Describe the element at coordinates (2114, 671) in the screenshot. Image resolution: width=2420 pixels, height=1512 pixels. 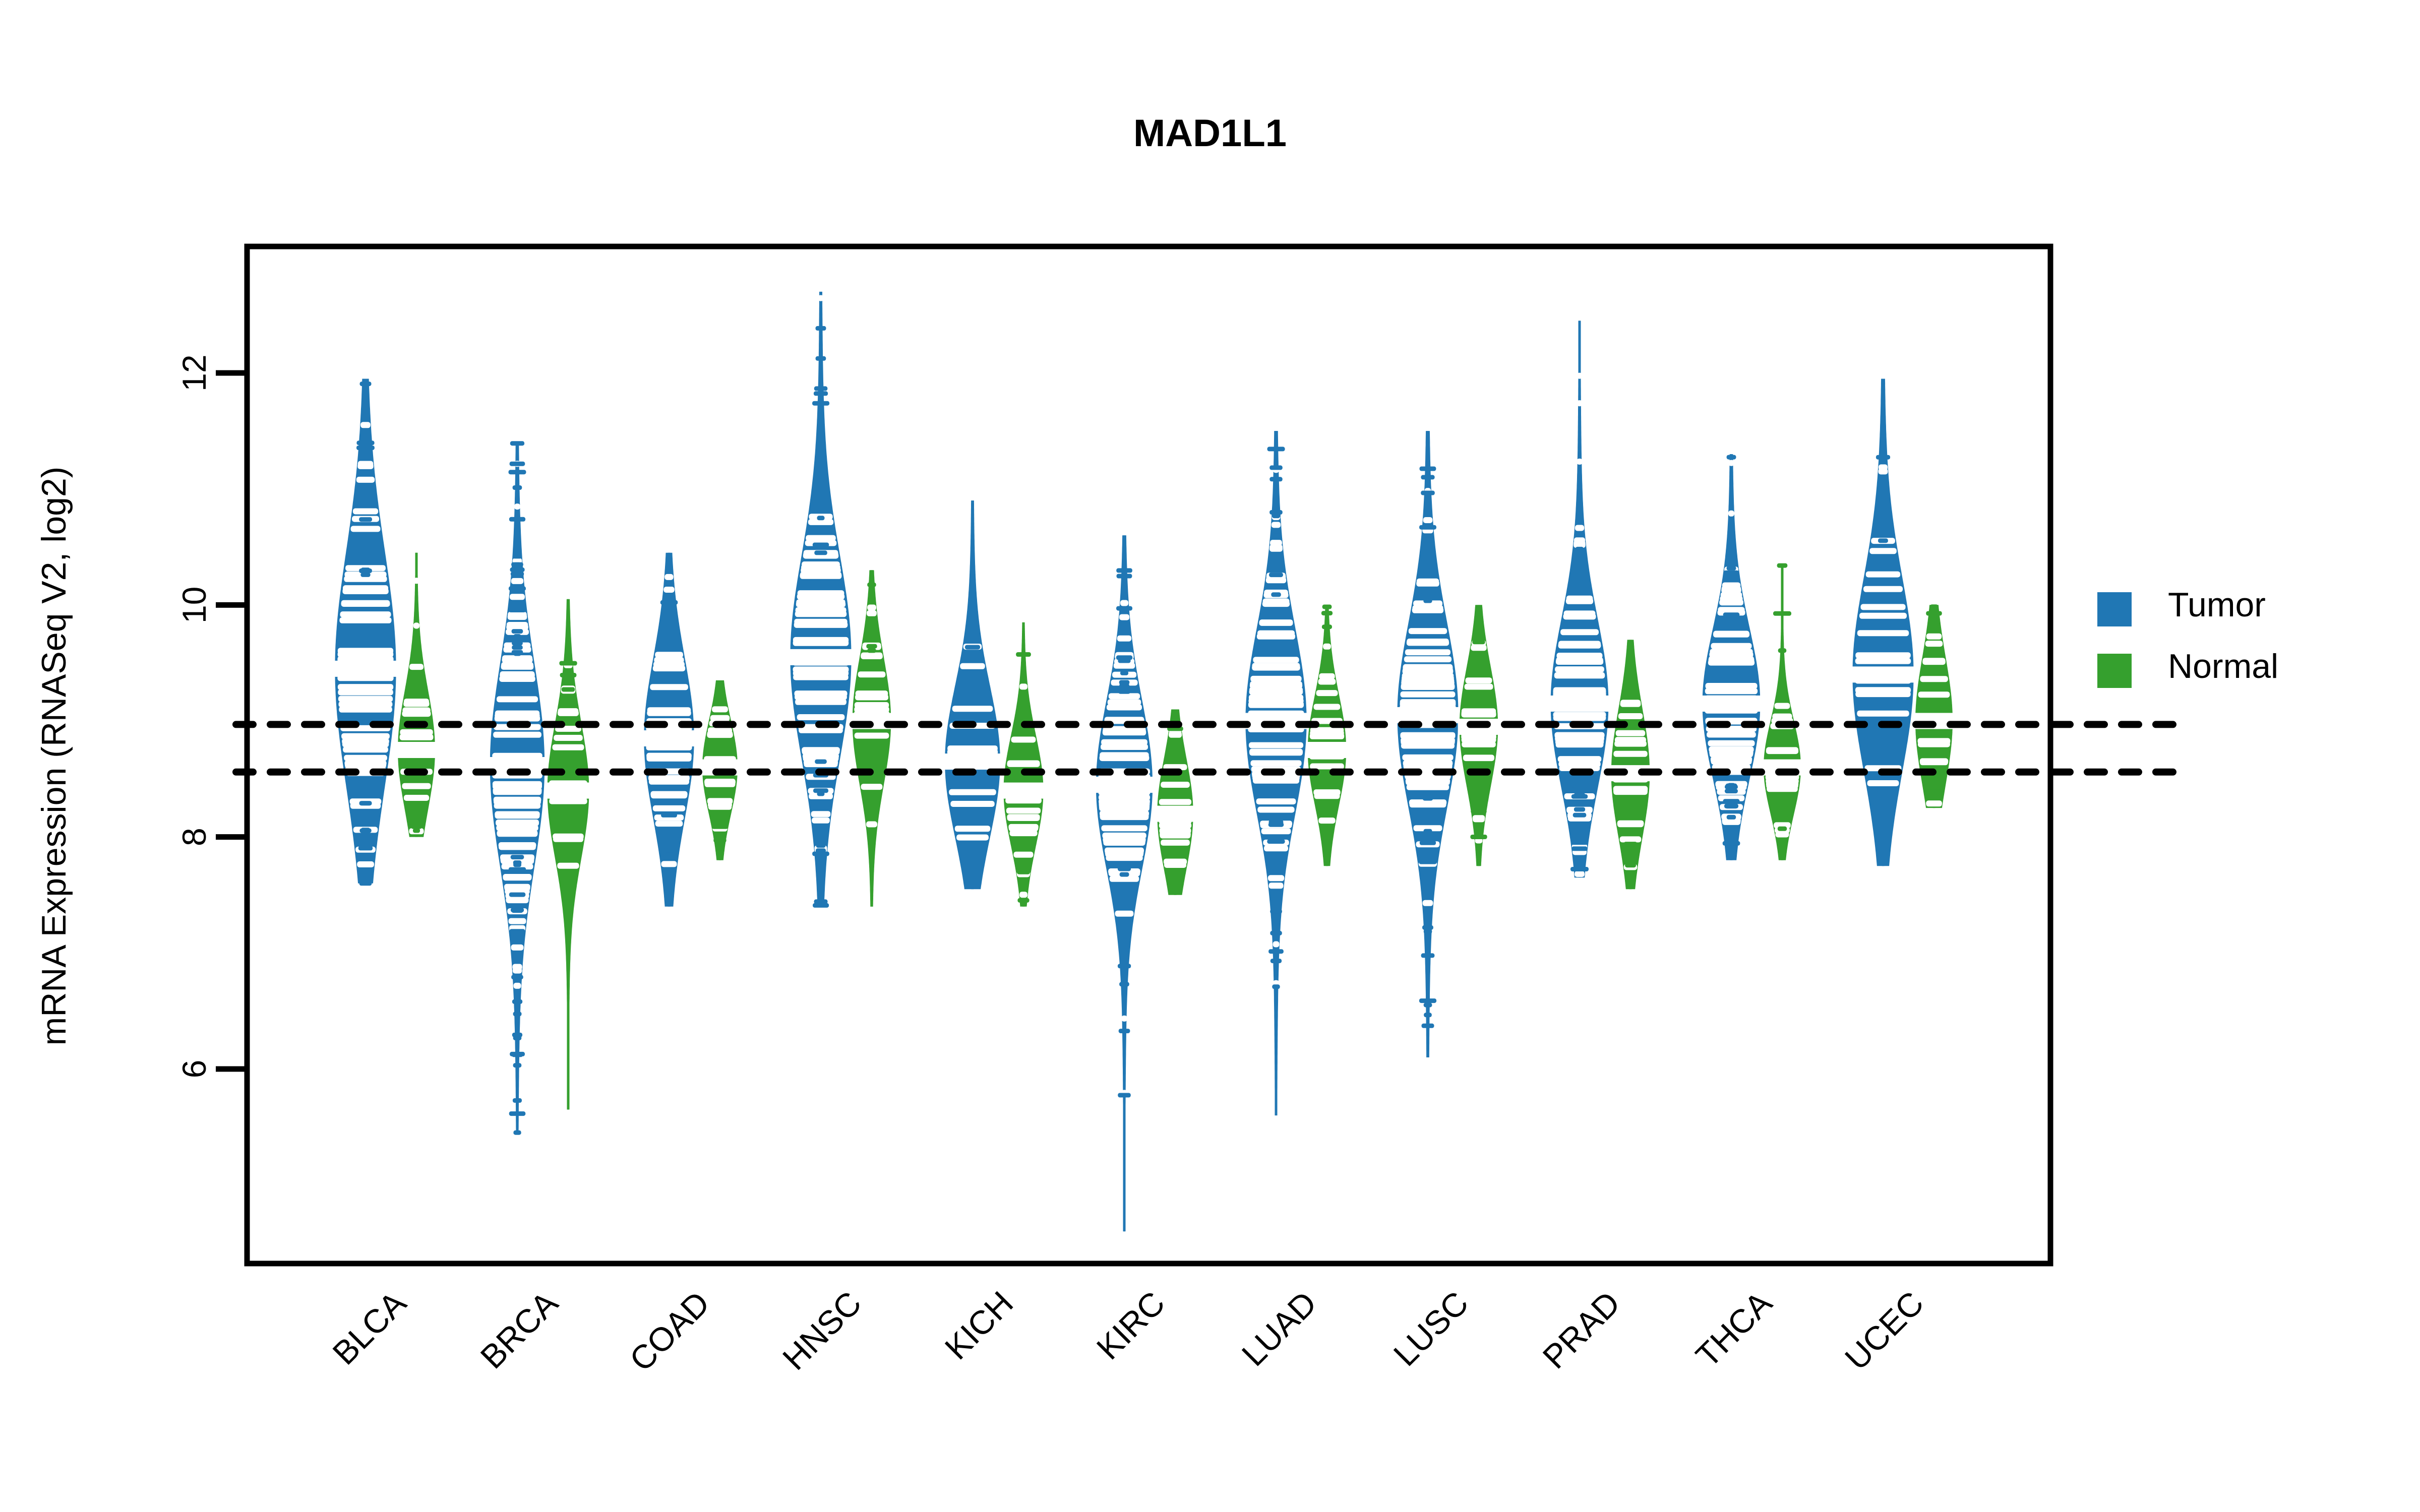
I see `legend-swatch-normal` at that location.